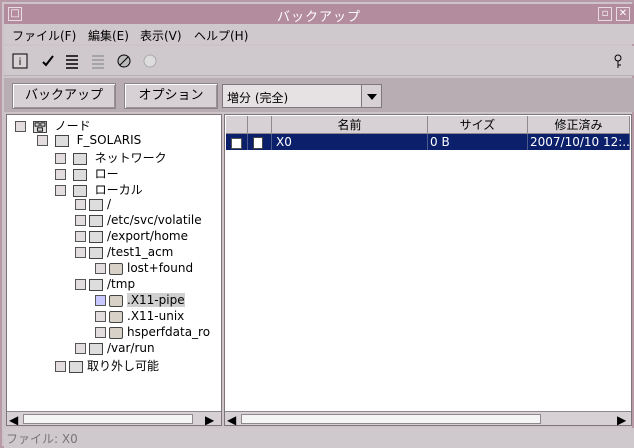  Describe the element at coordinates (108, 35) in the screenshot. I see `menu-edit: 編集(E)` at that location.